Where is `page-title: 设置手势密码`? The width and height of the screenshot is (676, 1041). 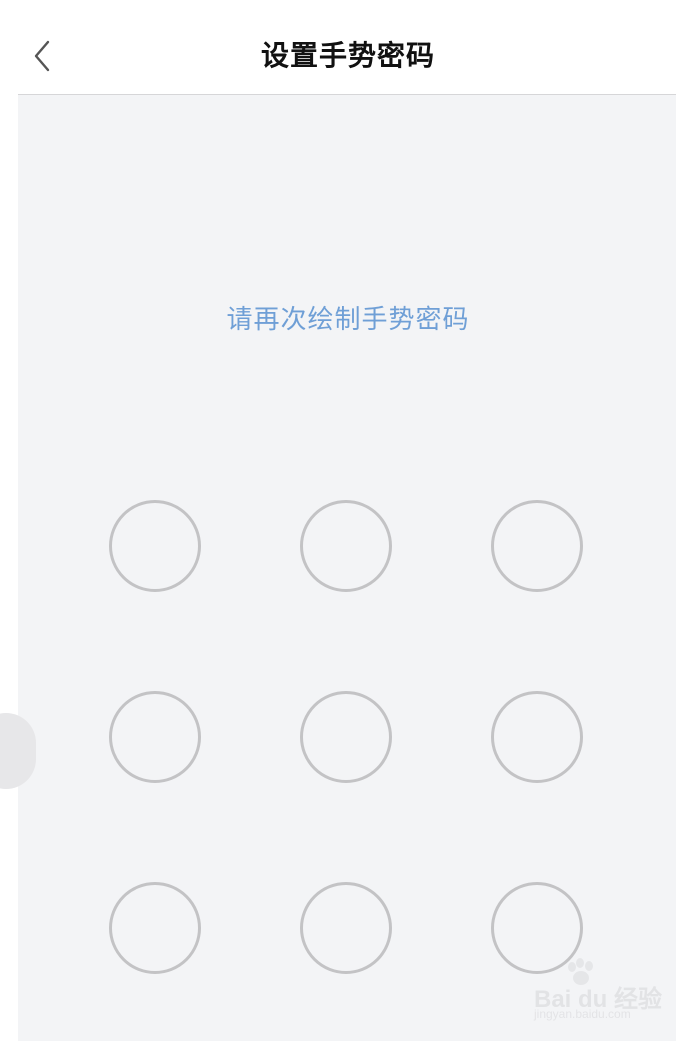
page-title: 设置手势密码 is located at coordinates (347, 55).